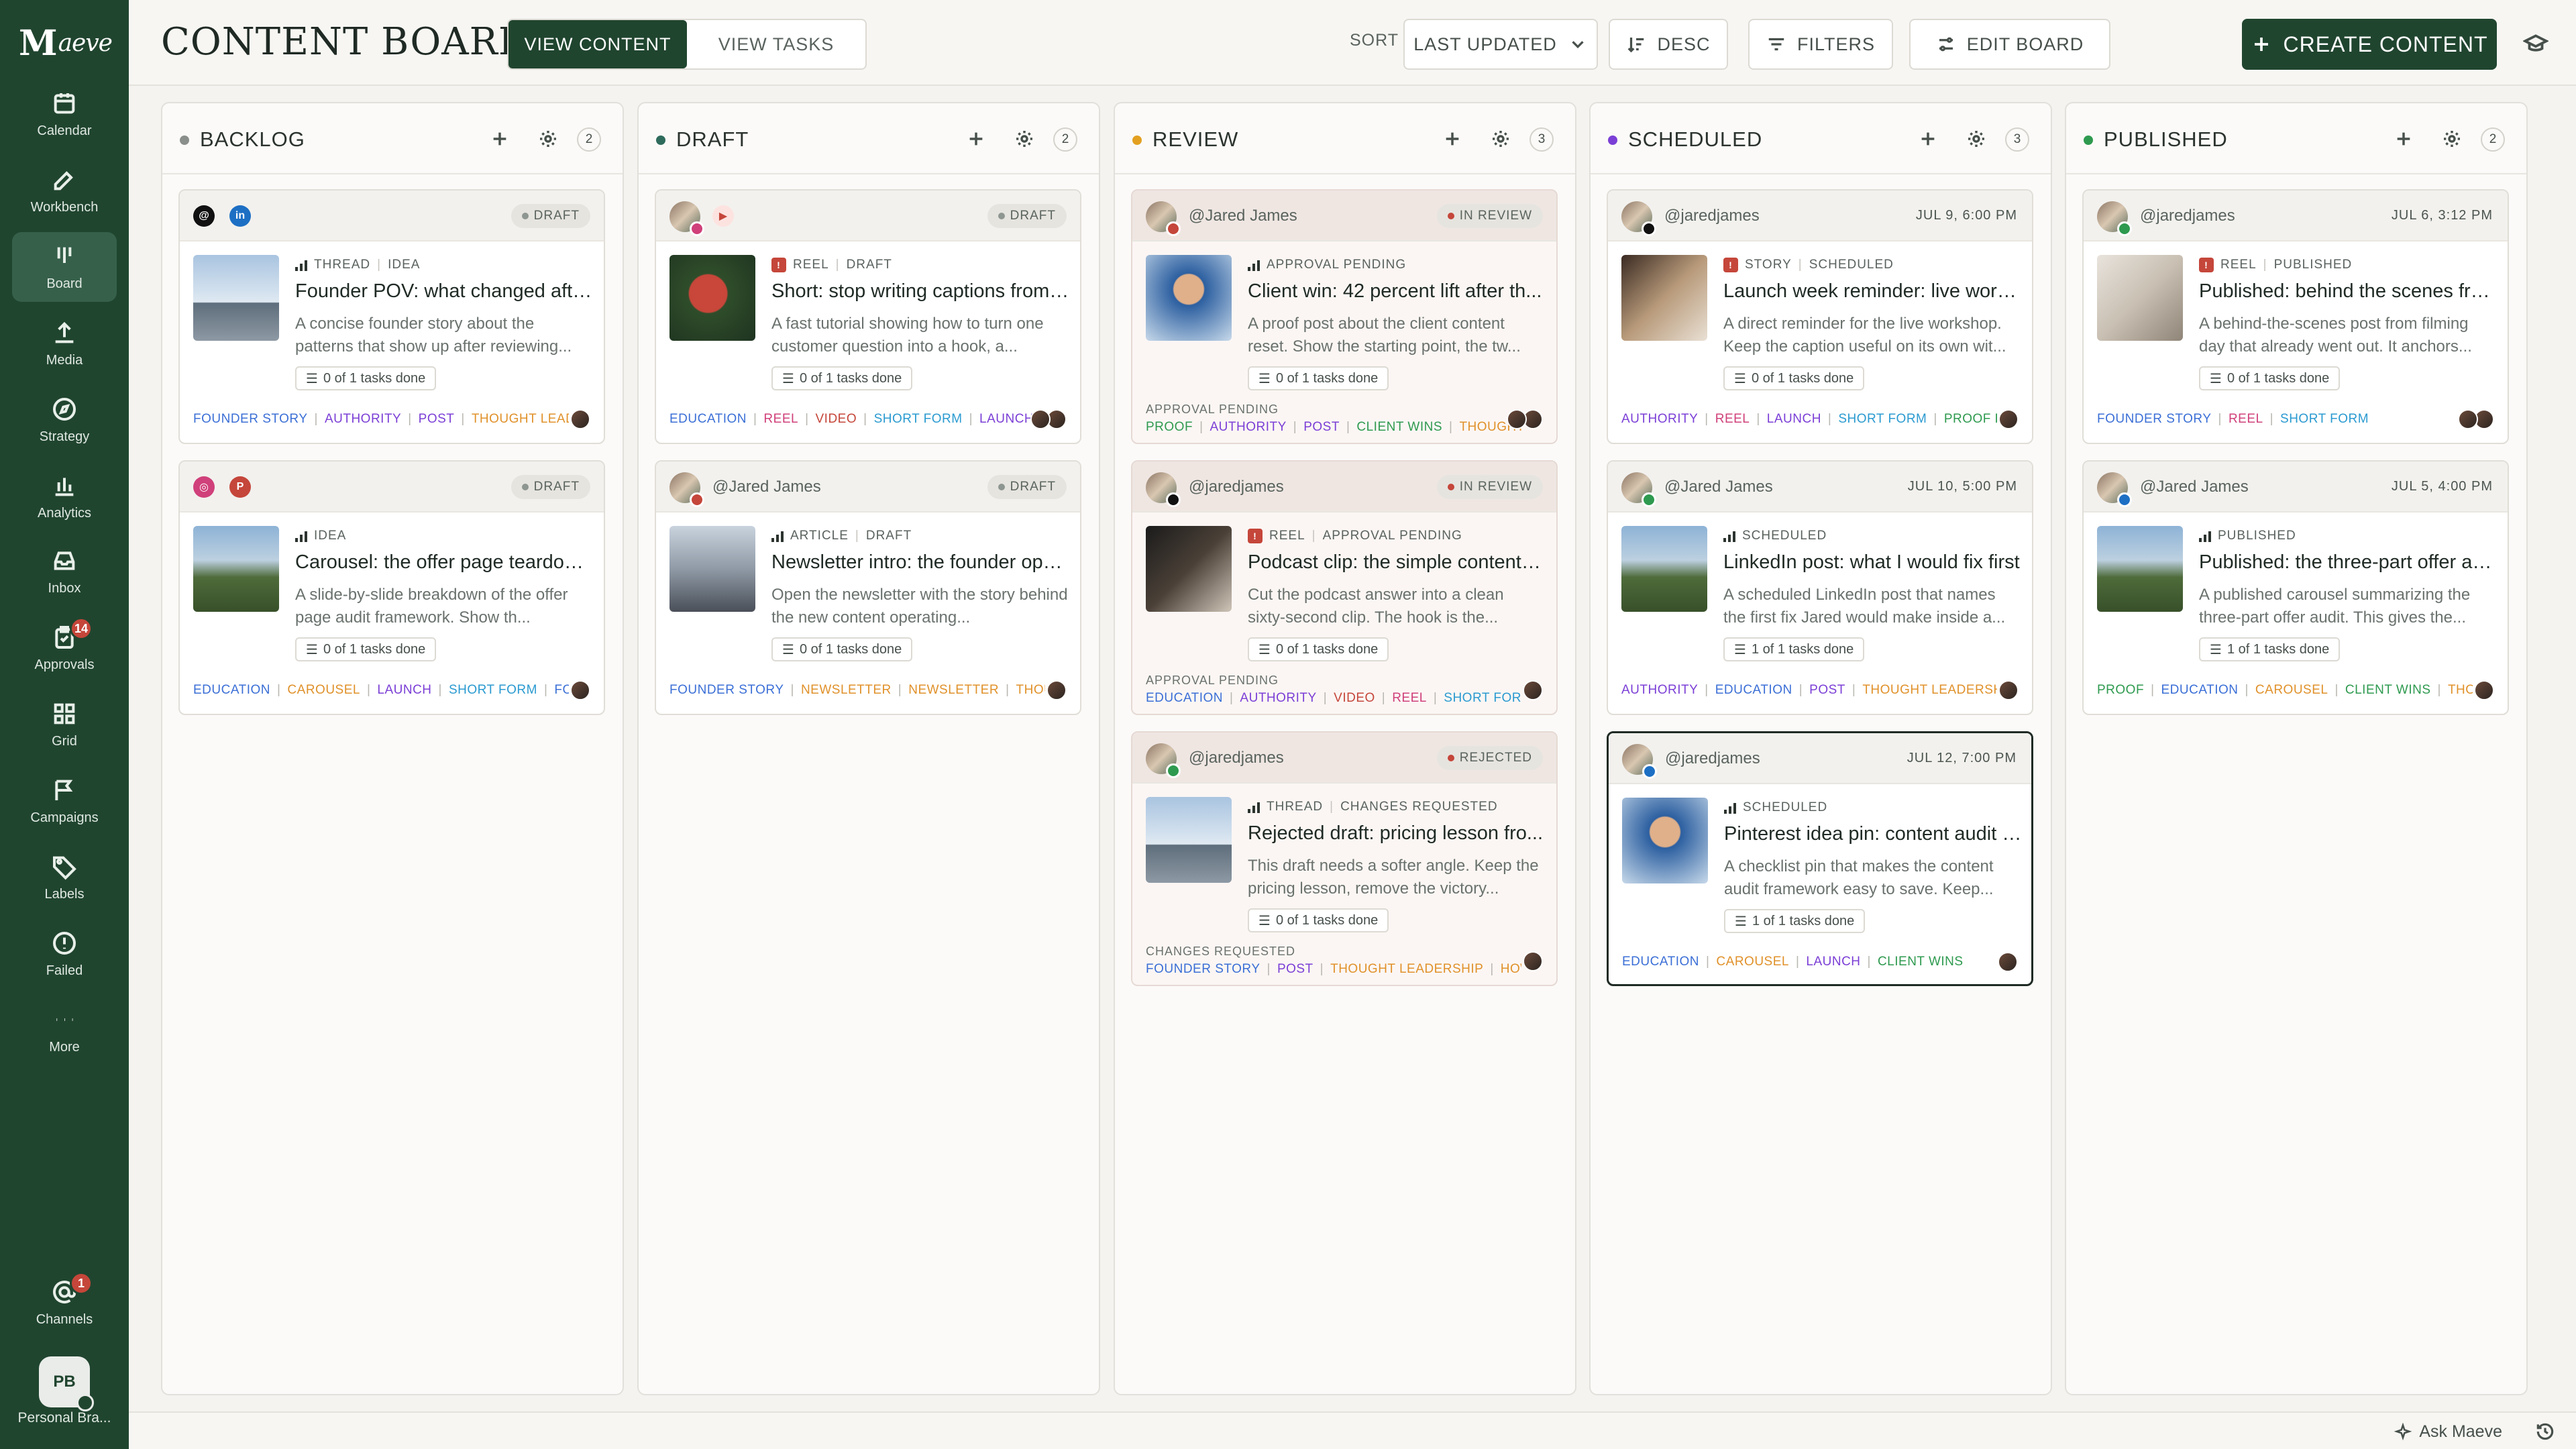 The image size is (2576, 1449). I want to click on history-button, so click(2545, 1431).